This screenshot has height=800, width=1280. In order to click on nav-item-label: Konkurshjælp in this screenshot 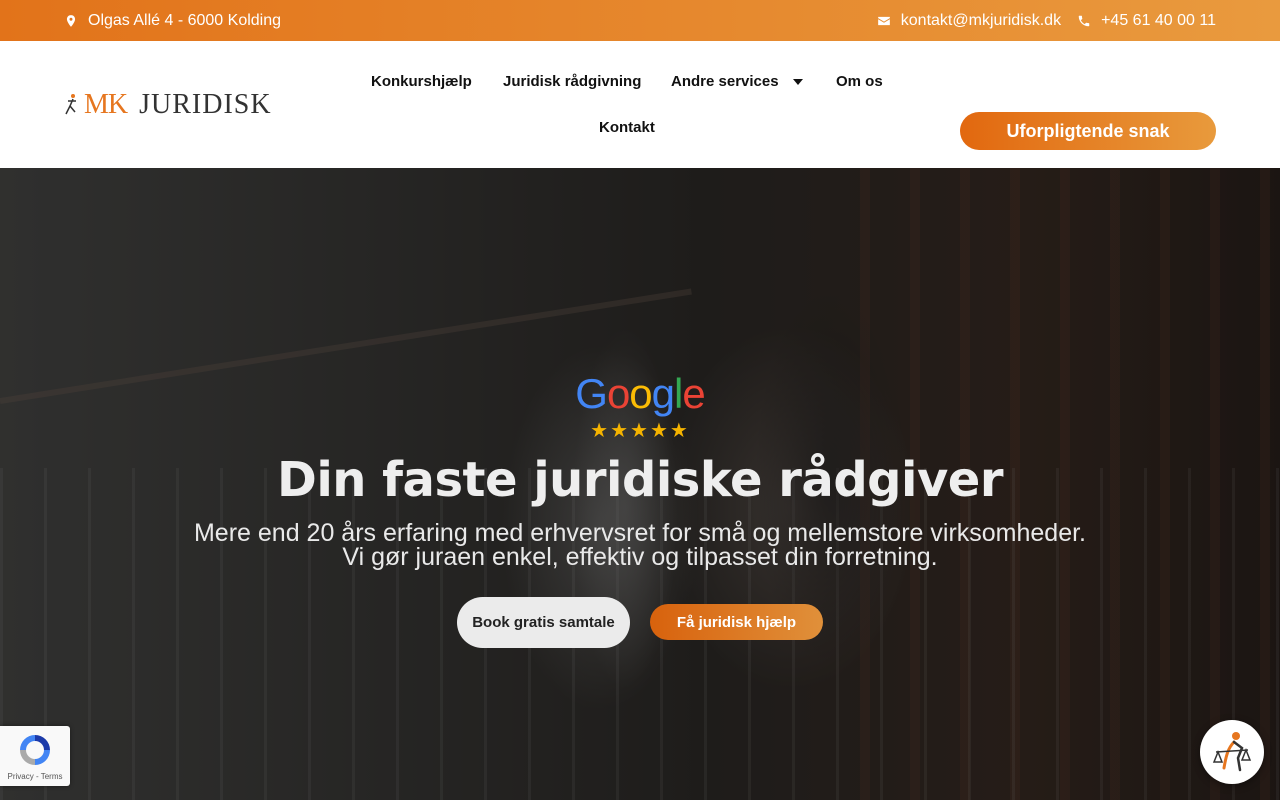, I will do `click(421, 81)`.